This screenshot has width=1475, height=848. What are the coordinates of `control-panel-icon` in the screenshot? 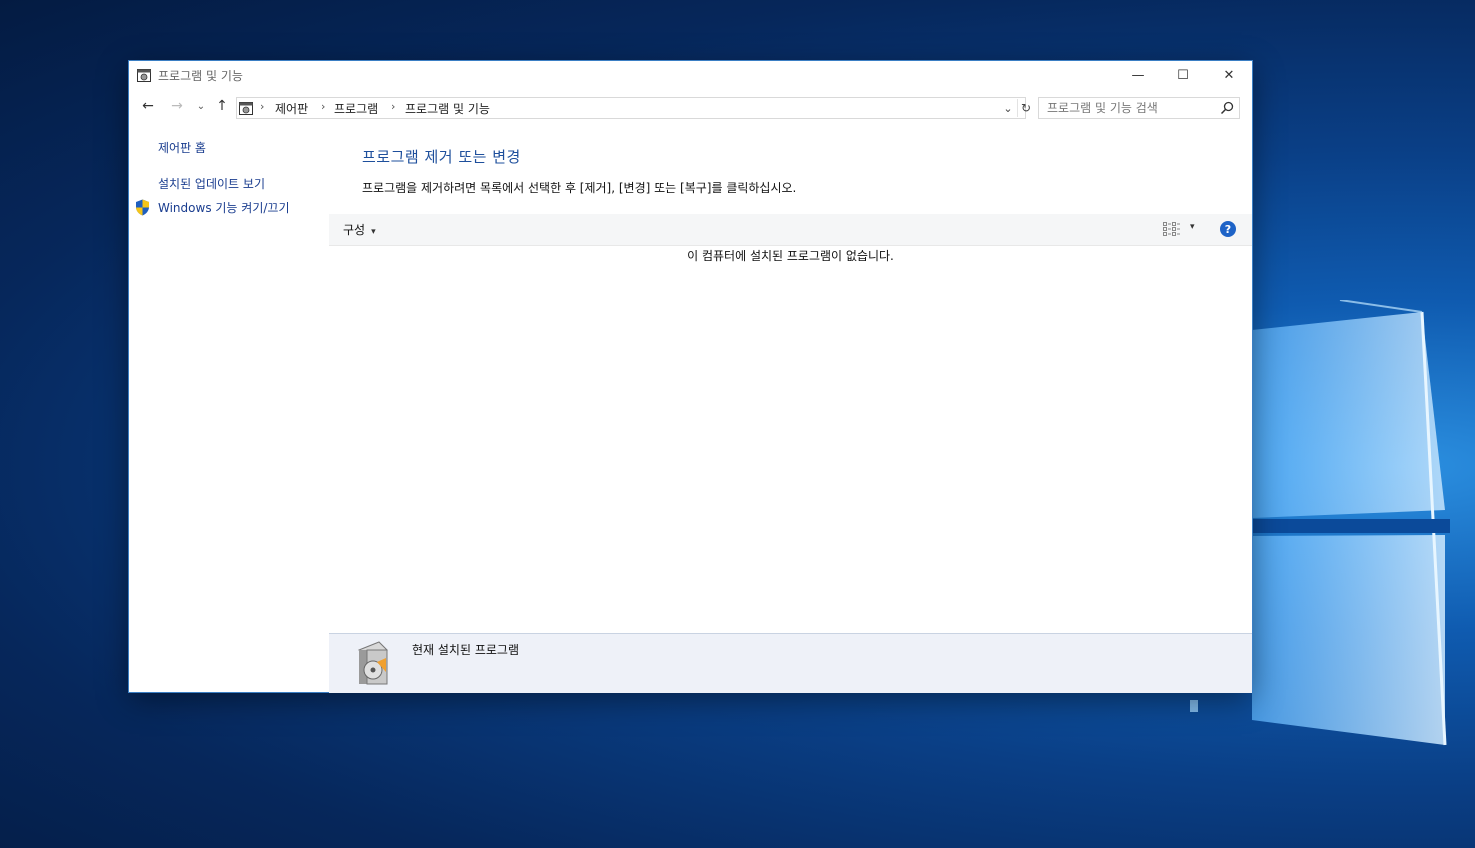 It's located at (246, 108).